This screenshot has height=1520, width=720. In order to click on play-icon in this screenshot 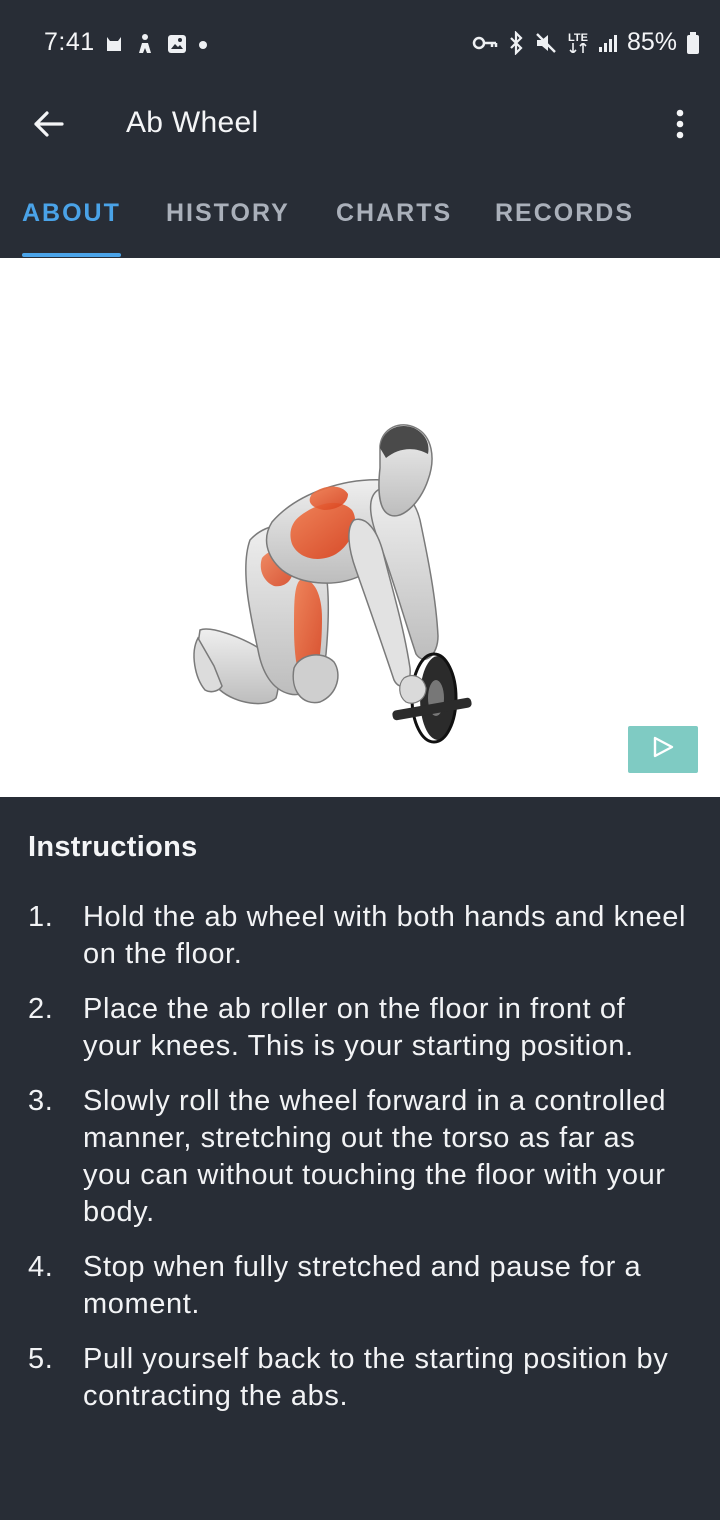, I will do `click(663, 749)`.